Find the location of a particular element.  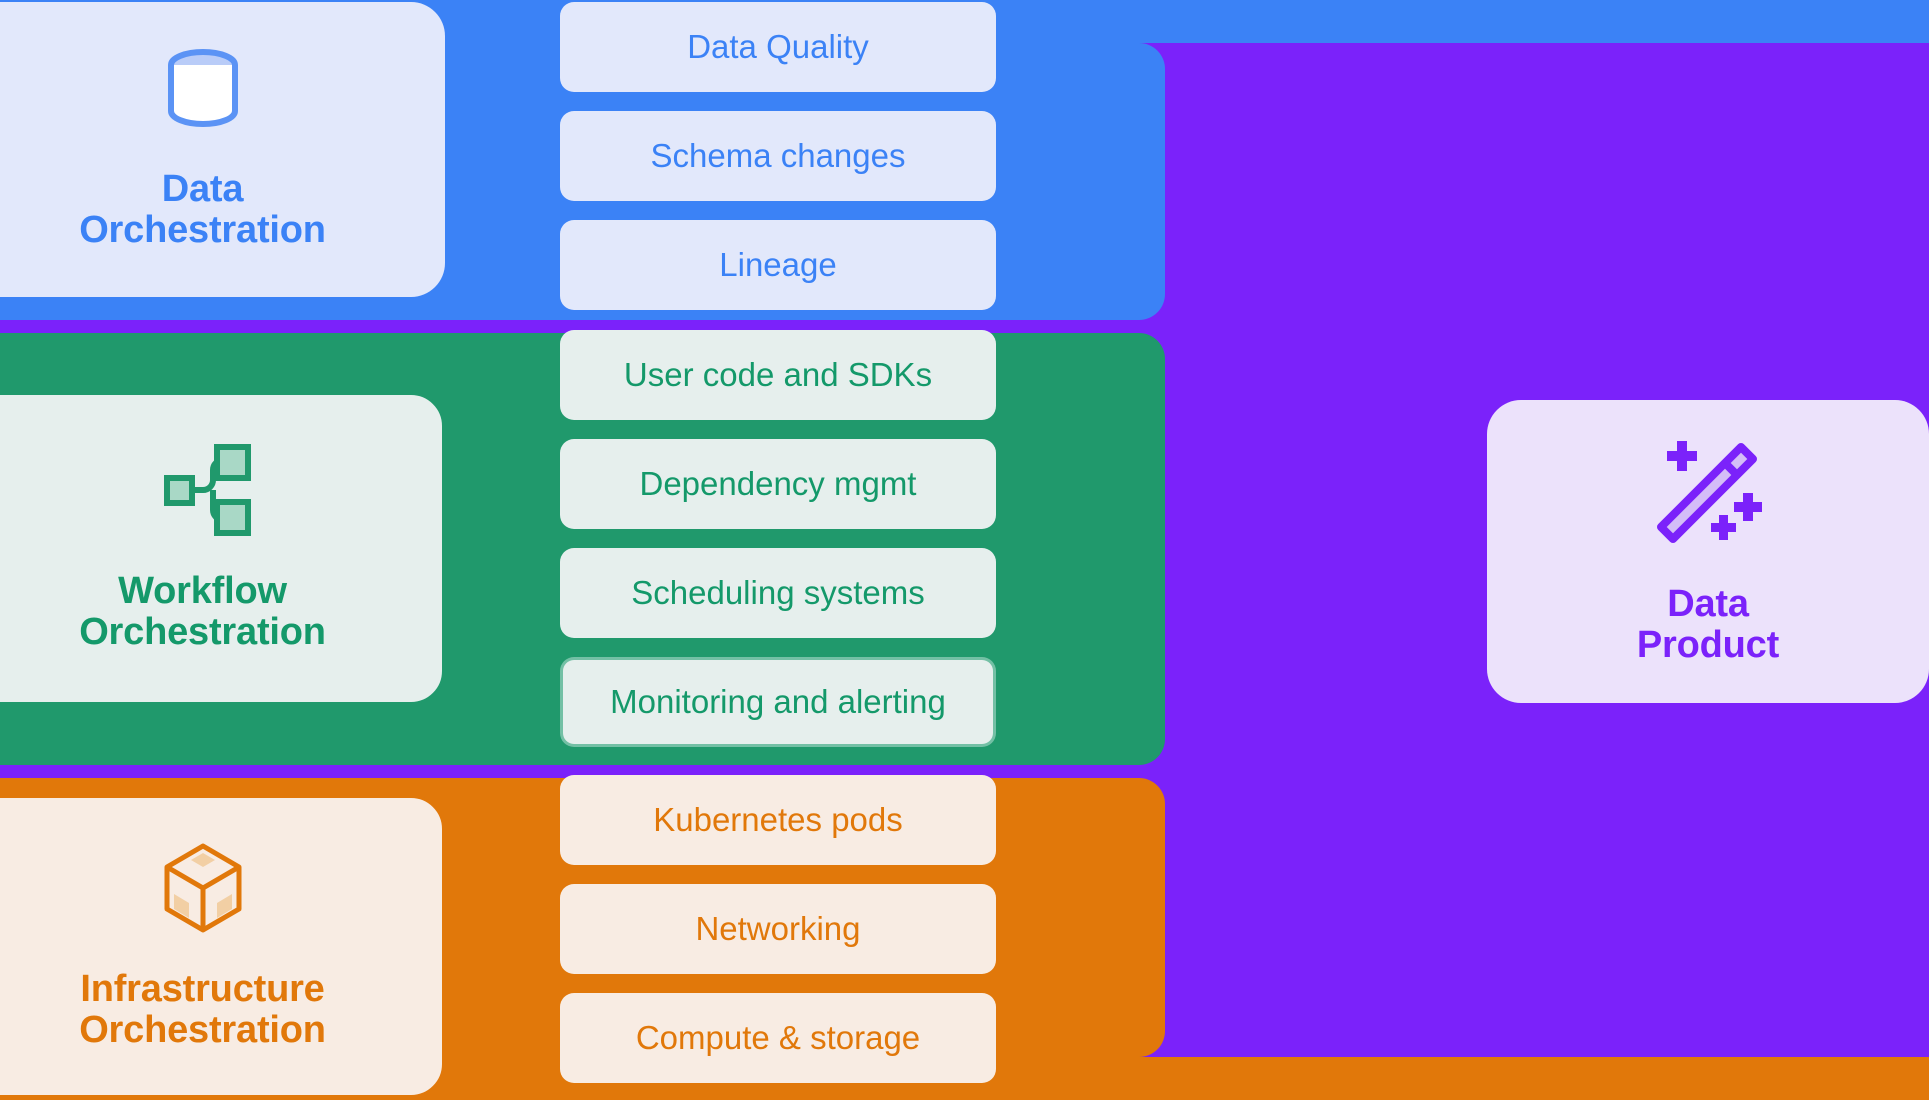

database-icon is located at coordinates (203, 93).